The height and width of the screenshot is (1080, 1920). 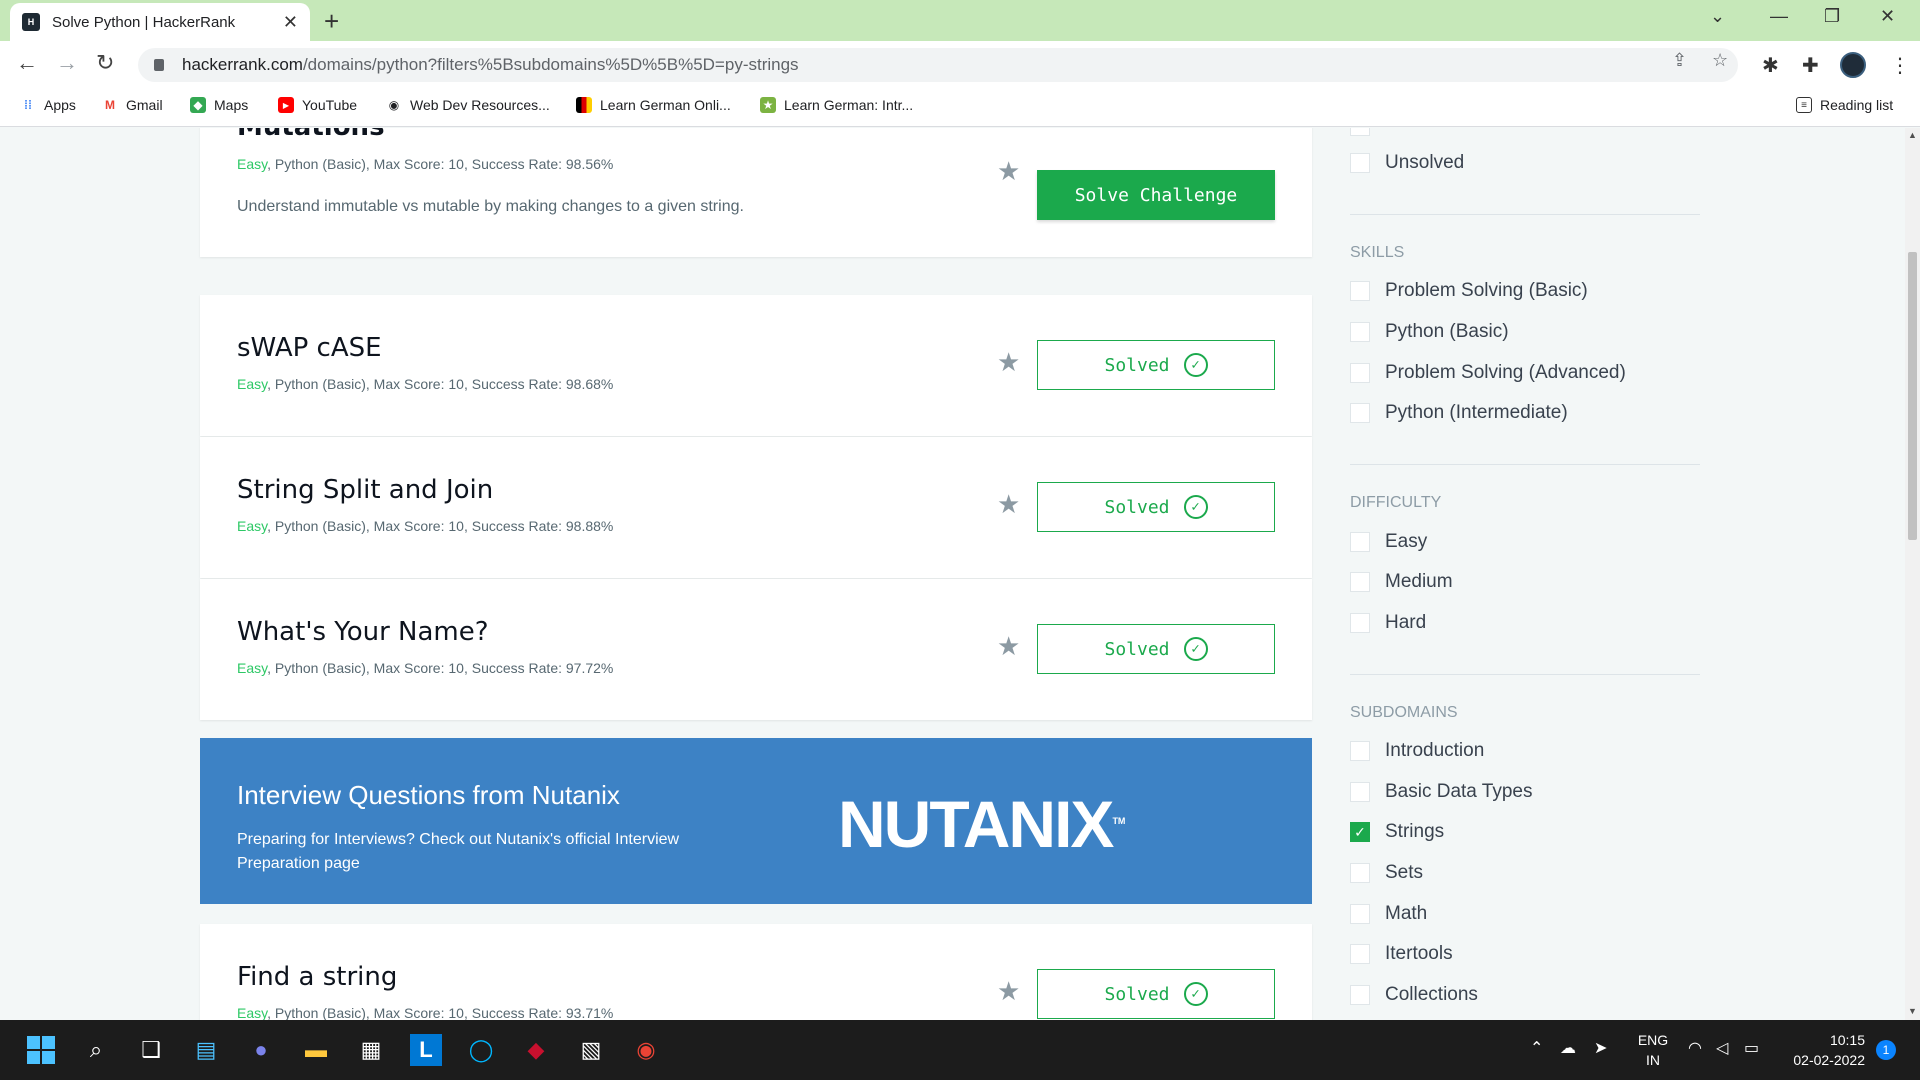 What do you see at coordinates (331, 21) in the screenshot?
I see `new-tab-icon: +` at bounding box center [331, 21].